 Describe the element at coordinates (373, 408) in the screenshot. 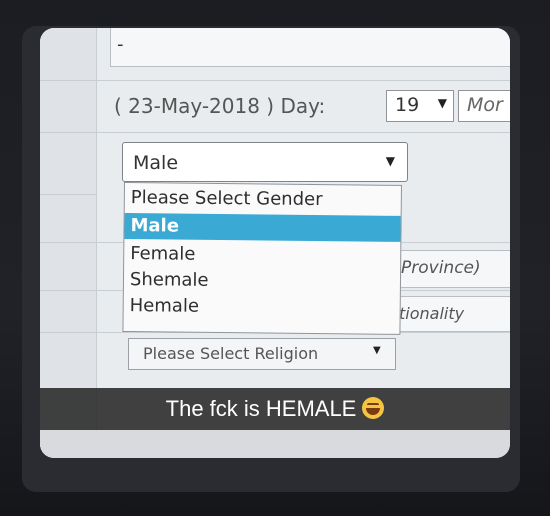

I see `laughing-sweat-emoji-icon` at that location.